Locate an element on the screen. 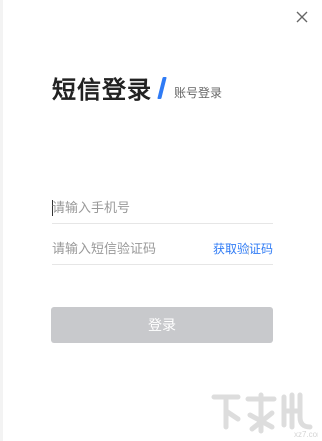  page-title: 短信登录 is located at coordinates (102, 90).